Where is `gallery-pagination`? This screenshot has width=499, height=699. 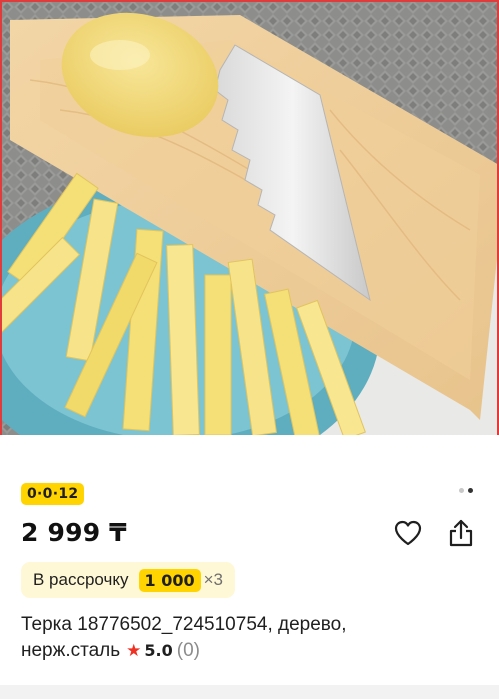 gallery-pagination is located at coordinates (466, 490).